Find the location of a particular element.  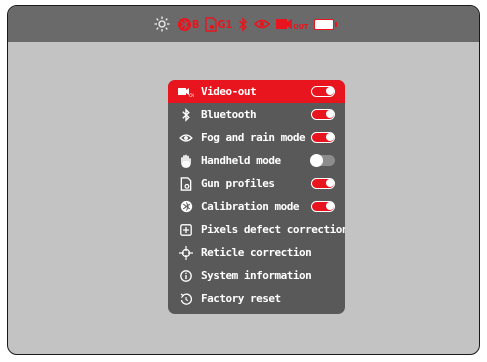

menu-item-factory-reset: Factory reset is located at coordinates (256, 298).